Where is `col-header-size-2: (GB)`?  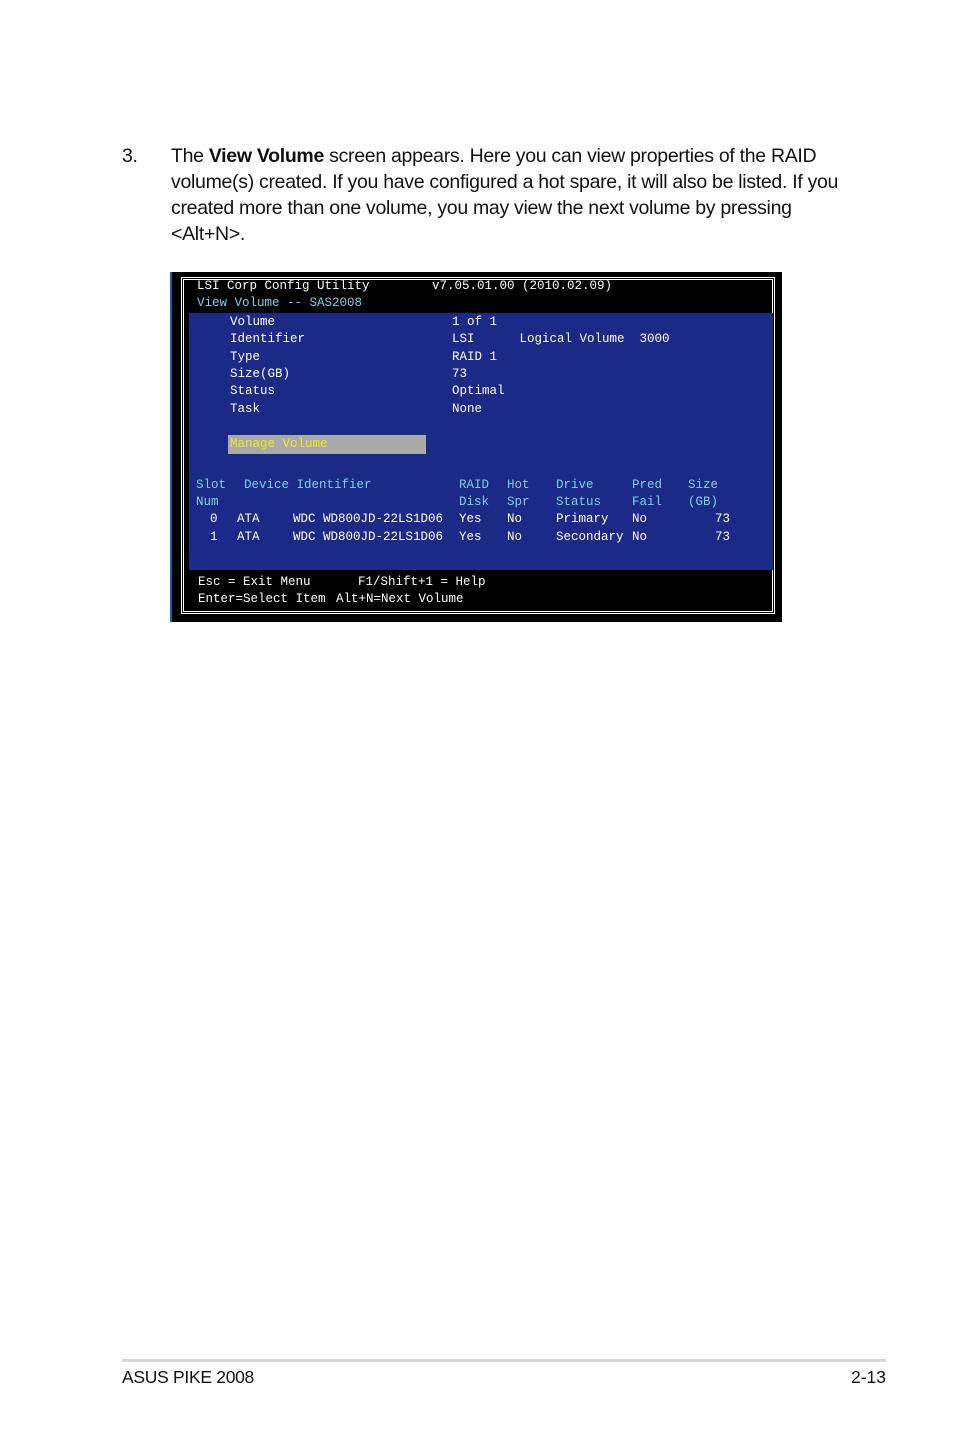
col-header-size-2: (GB) is located at coordinates (703, 502).